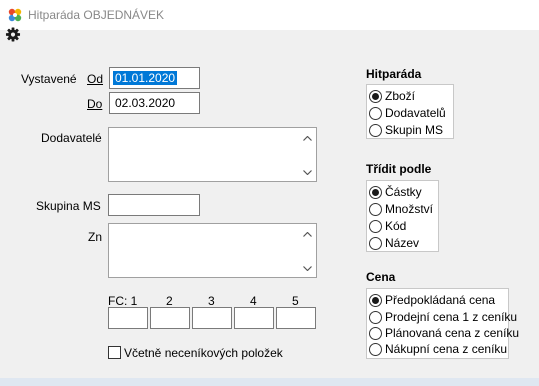 This screenshot has width=539, height=386. I want to click on fc-label-5: 5, so click(295, 301).